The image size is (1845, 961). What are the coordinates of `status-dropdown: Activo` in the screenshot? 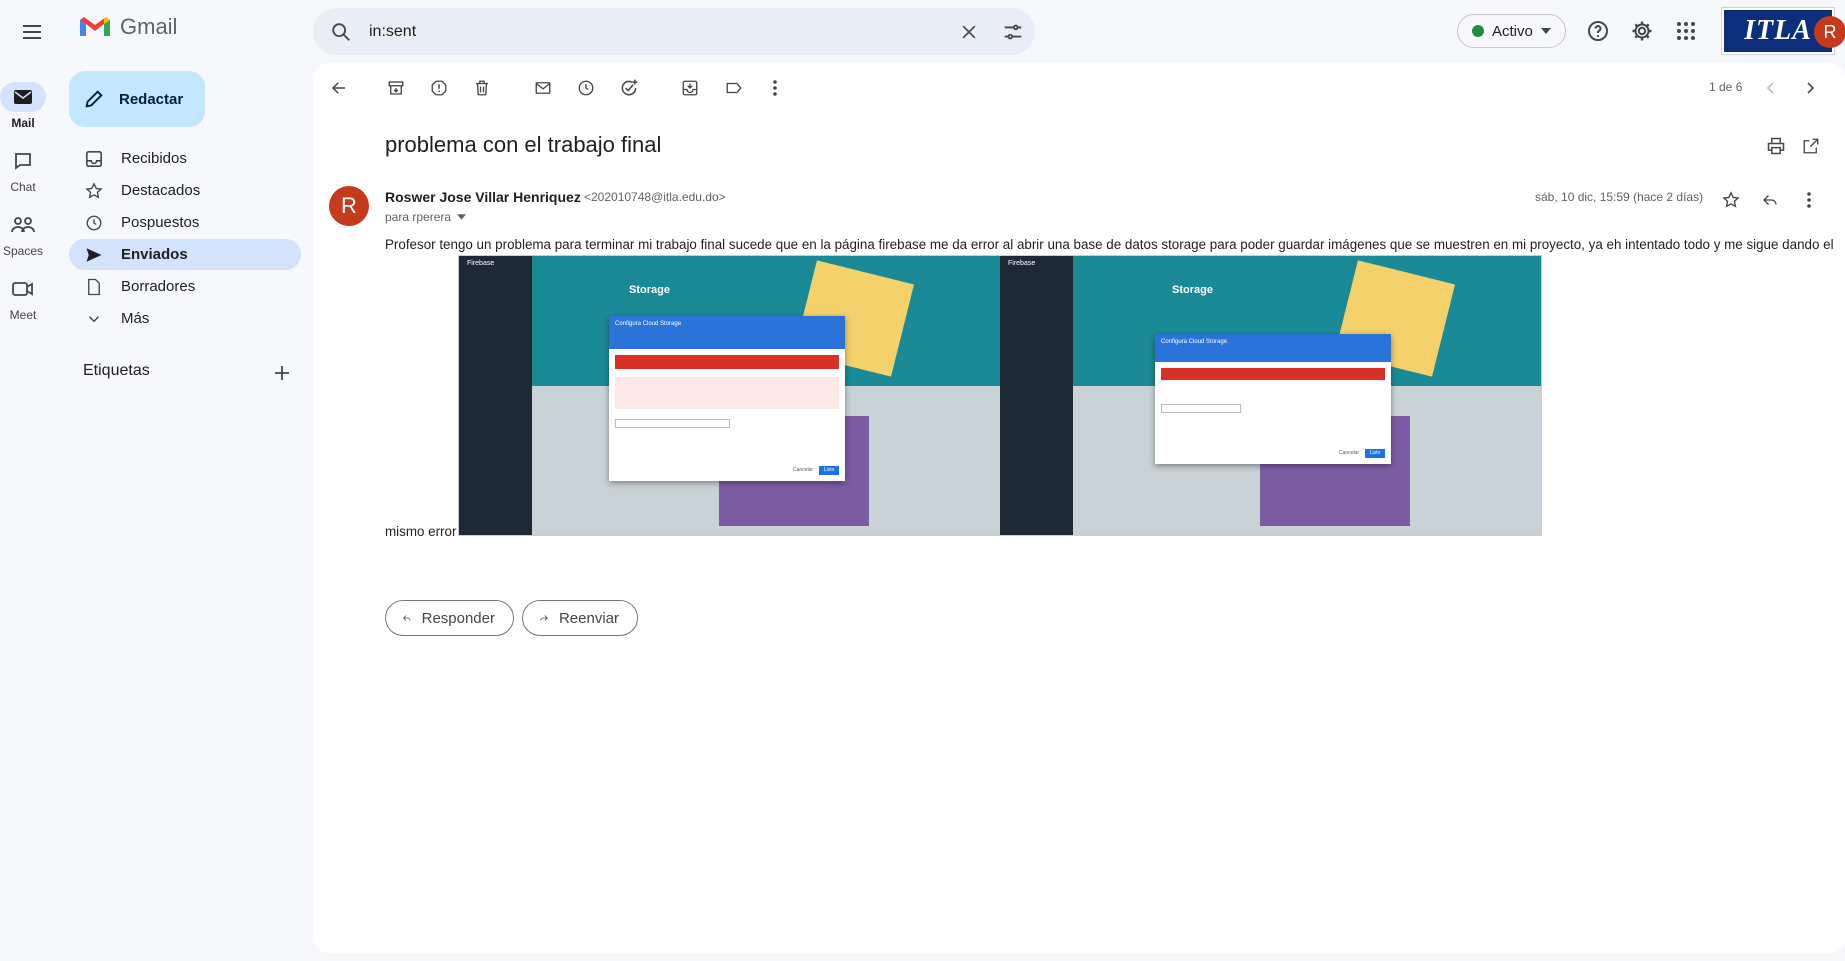 It's located at (1511, 31).